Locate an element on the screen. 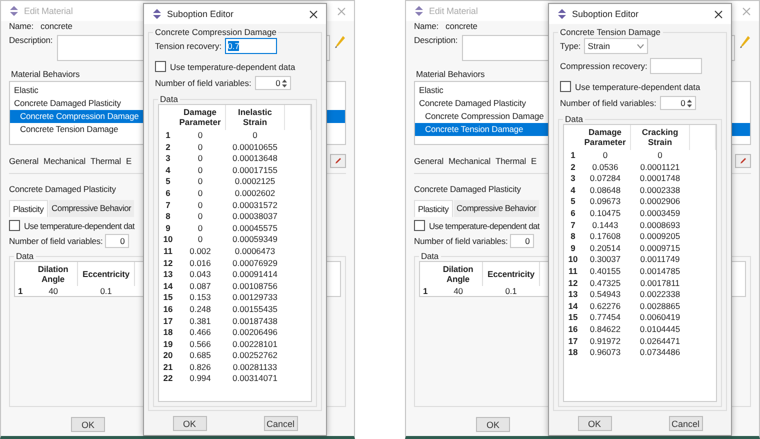 The image size is (760, 439). table-cell-text: 0.0017811 is located at coordinates (660, 284).